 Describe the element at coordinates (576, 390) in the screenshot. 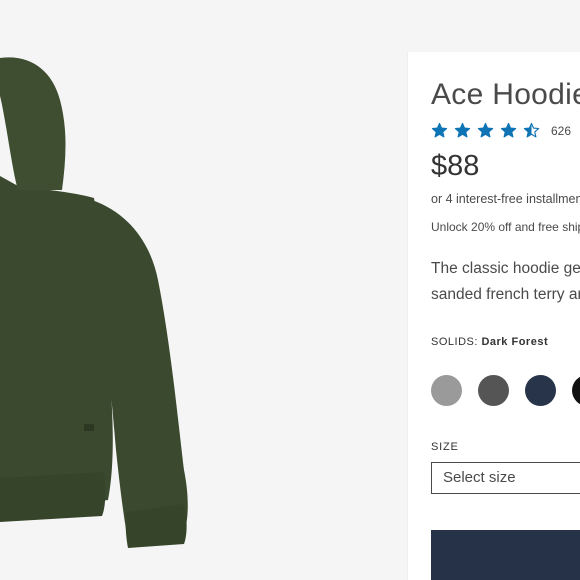

I see `swatch-black` at that location.